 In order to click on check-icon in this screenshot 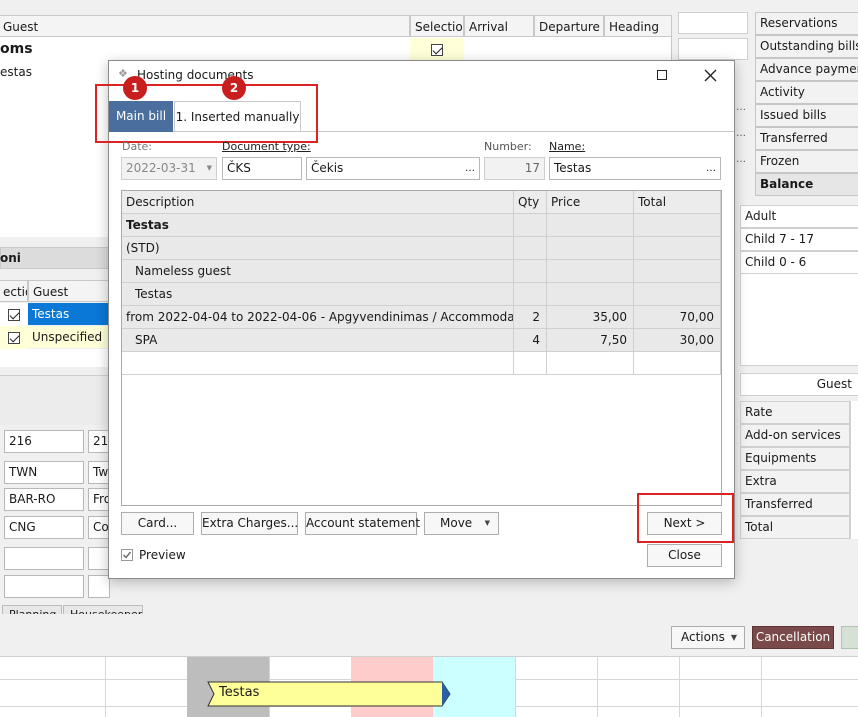, I will do `click(127, 555)`.